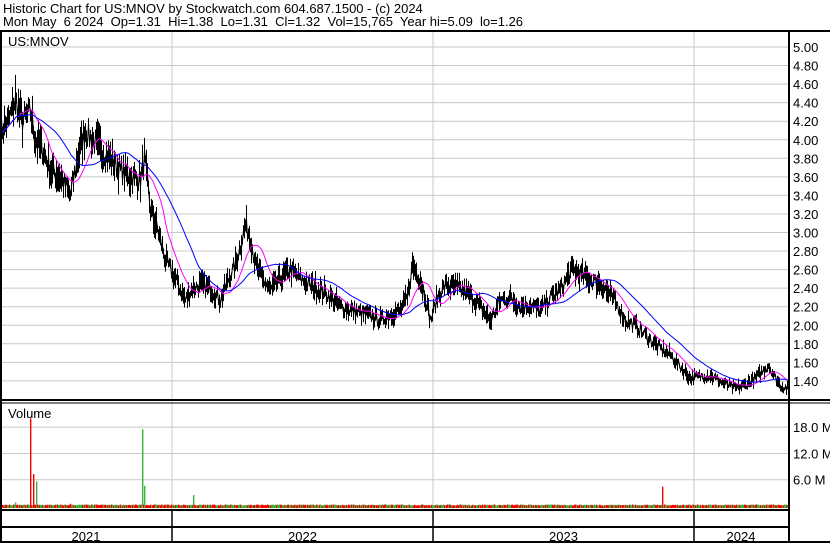 This screenshot has width=830, height=543. I want to click on price-tick-label: 4.00, so click(805, 140).